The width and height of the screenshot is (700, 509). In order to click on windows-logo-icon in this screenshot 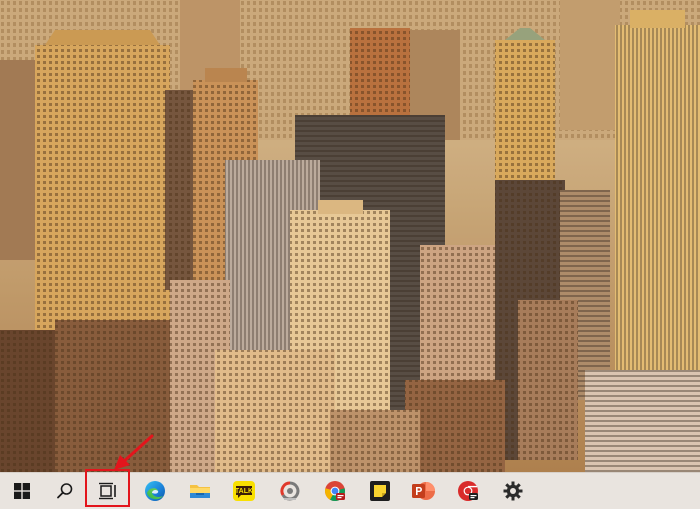, I will do `click(22, 491)`.